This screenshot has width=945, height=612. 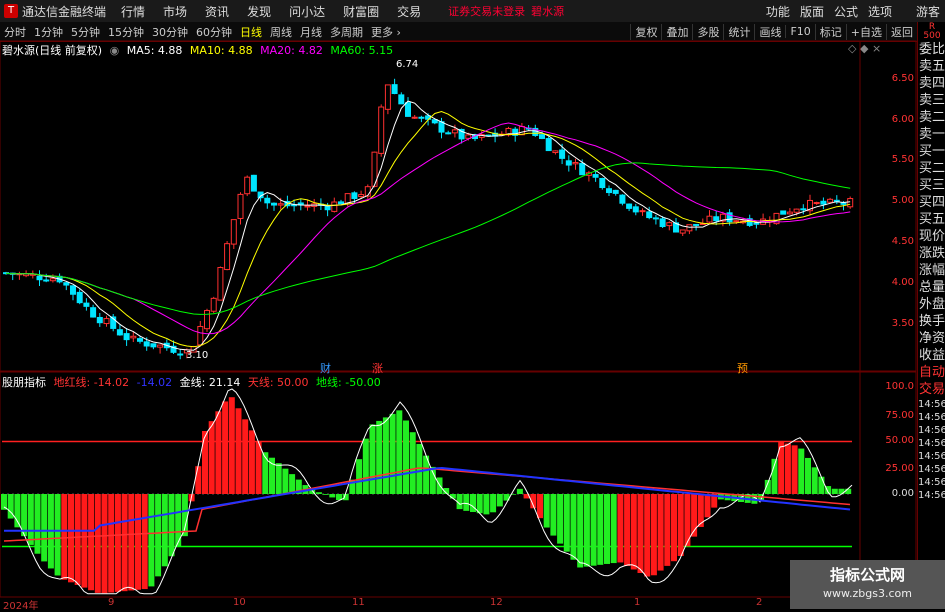 What do you see at coordinates (931, 49) in the screenshot?
I see `sidebar-item: 委比` at bounding box center [931, 49].